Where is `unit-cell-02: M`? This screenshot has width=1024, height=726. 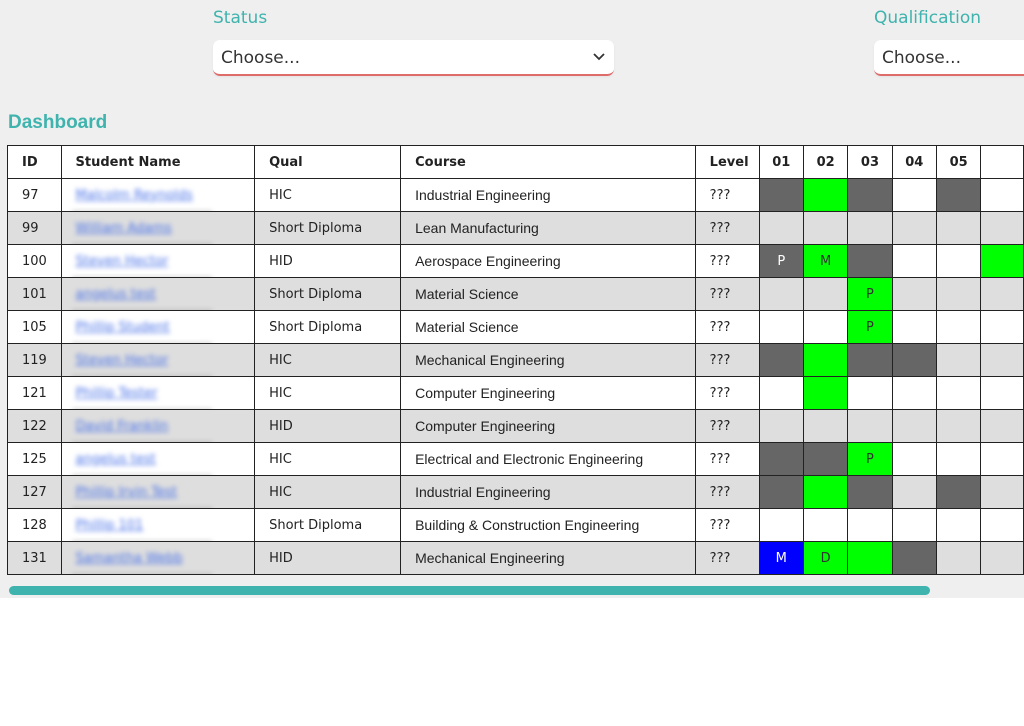
unit-cell-02: M is located at coordinates (825, 261).